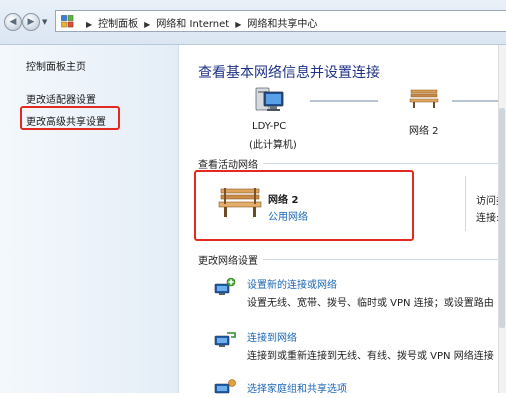 The image size is (506, 398). Describe the element at coordinates (228, 261) in the screenshot. I see `change-settings-heading: 更改网络设置` at that location.